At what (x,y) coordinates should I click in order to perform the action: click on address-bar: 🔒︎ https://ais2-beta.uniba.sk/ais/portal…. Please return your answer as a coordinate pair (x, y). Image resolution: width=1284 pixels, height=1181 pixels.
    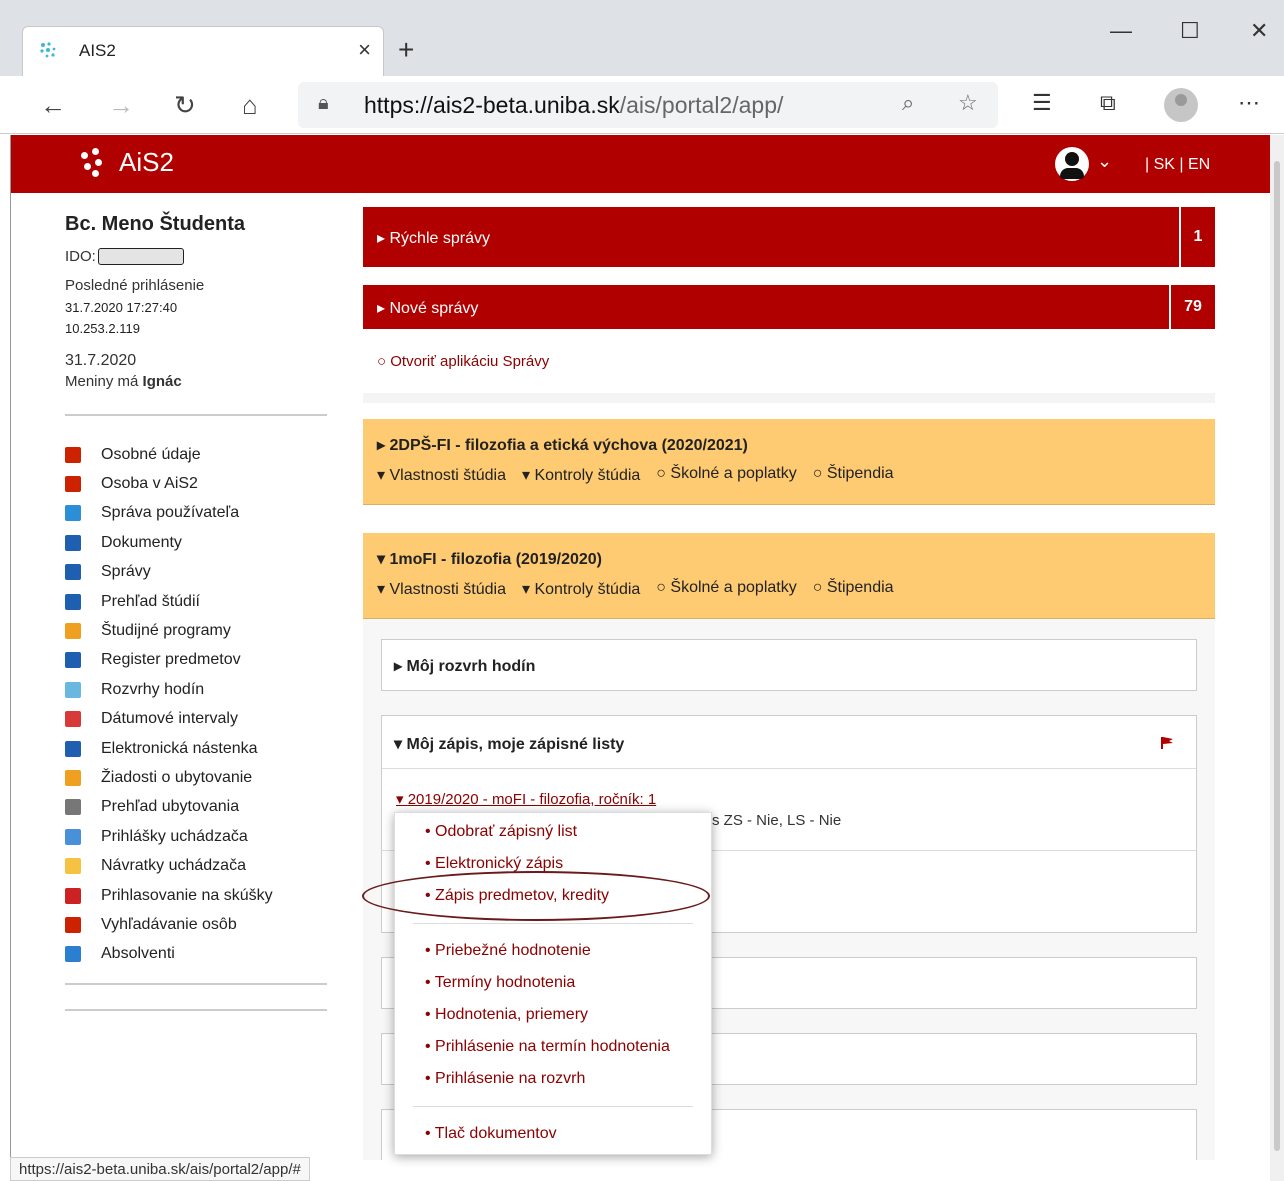
    Looking at the image, I should click on (648, 105).